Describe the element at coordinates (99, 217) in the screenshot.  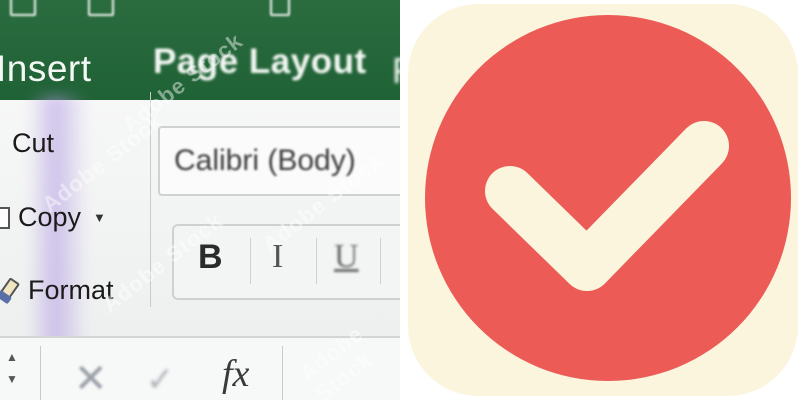
I see `chevron-down-icon: ▼` at that location.